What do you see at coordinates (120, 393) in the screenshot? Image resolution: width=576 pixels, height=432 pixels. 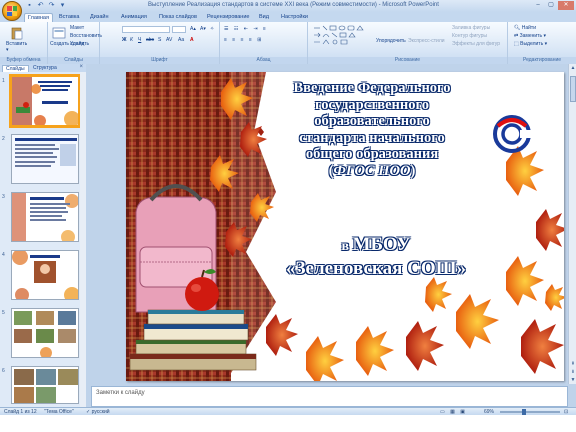 I see `notes-placeholder: Заметки к слайду` at bounding box center [120, 393].